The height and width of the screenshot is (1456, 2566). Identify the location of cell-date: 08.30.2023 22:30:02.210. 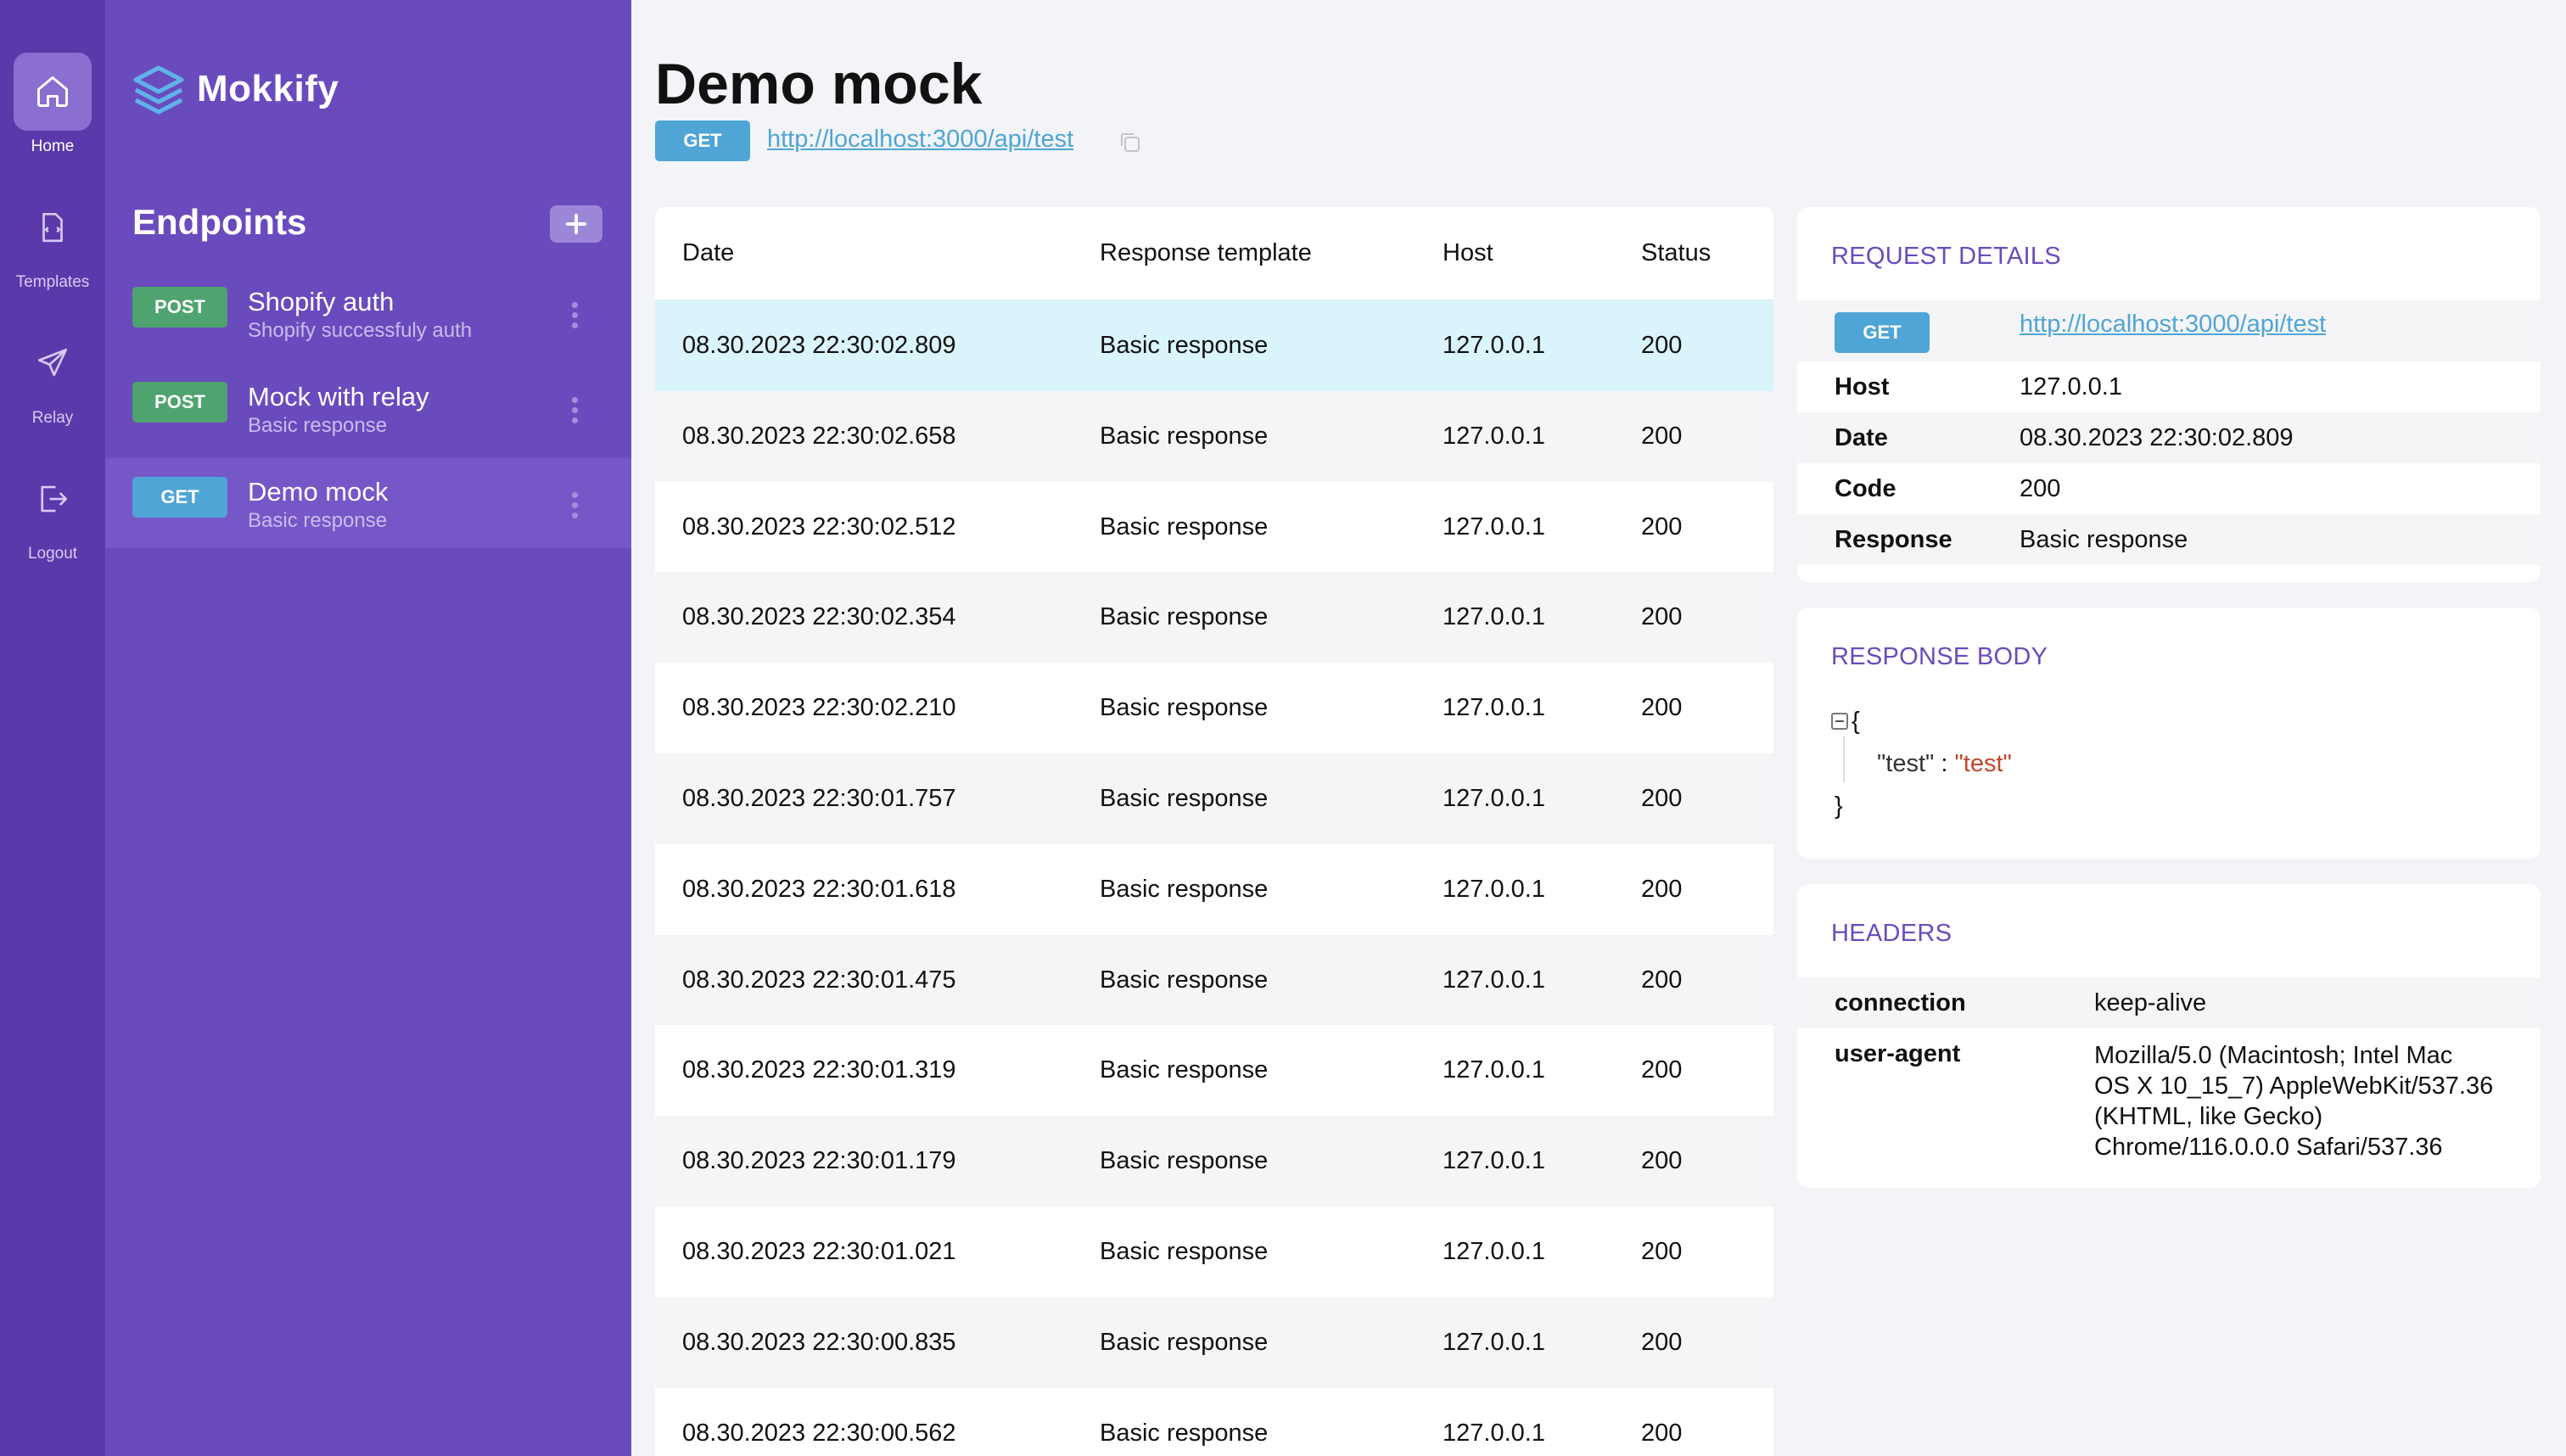
(819, 708).